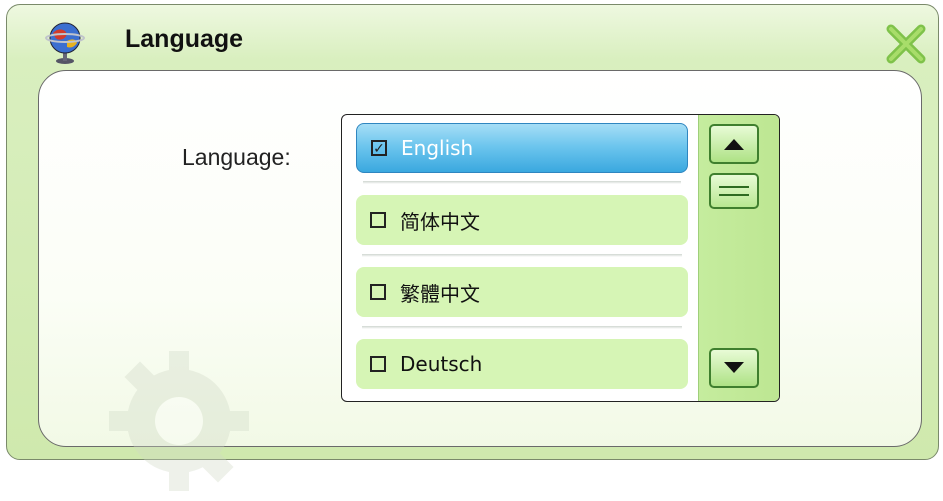 The height and width of the screenshot is (501, 943). I want to click on list-item-label: 繁體中文, so click(440, 293).